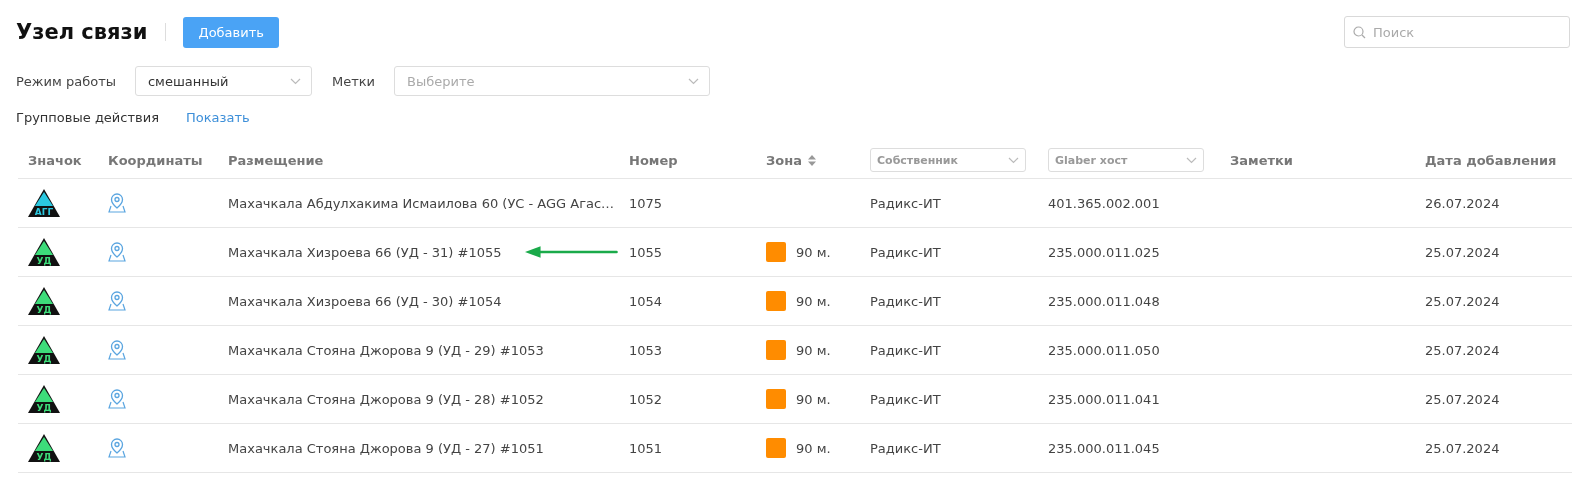  I want to click on column-header: Размещение, so click(276, 160).